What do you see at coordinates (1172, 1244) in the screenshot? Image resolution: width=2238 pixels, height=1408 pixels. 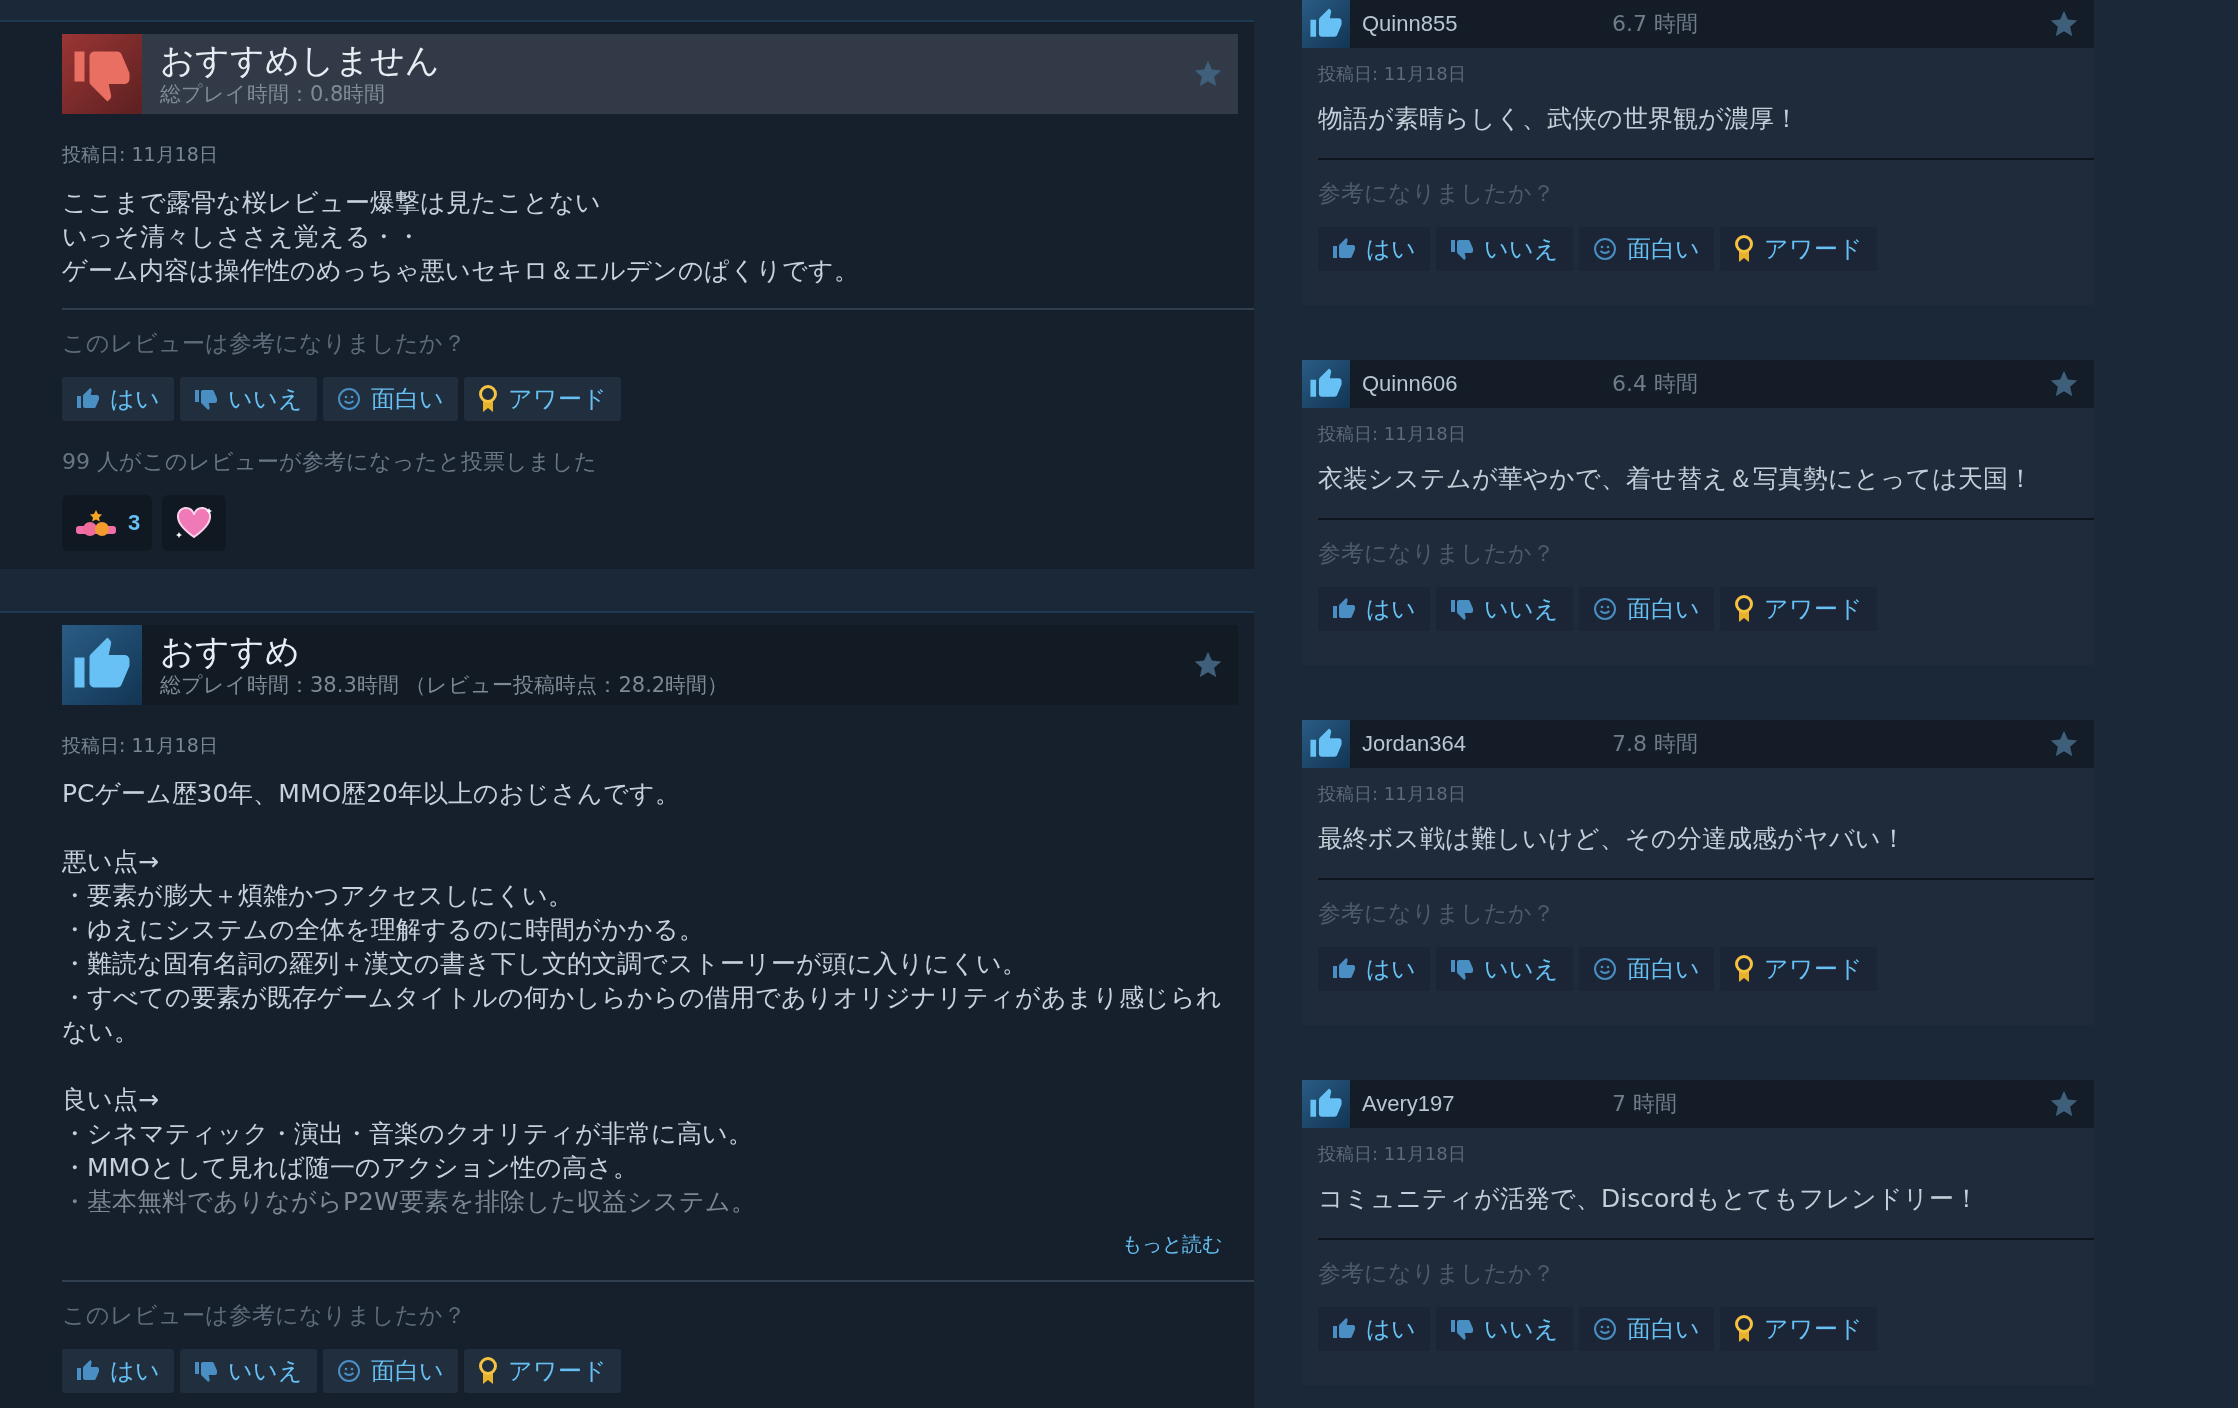 I see `read-more-link: もっと読む` at bounding box center [1172, 1244].